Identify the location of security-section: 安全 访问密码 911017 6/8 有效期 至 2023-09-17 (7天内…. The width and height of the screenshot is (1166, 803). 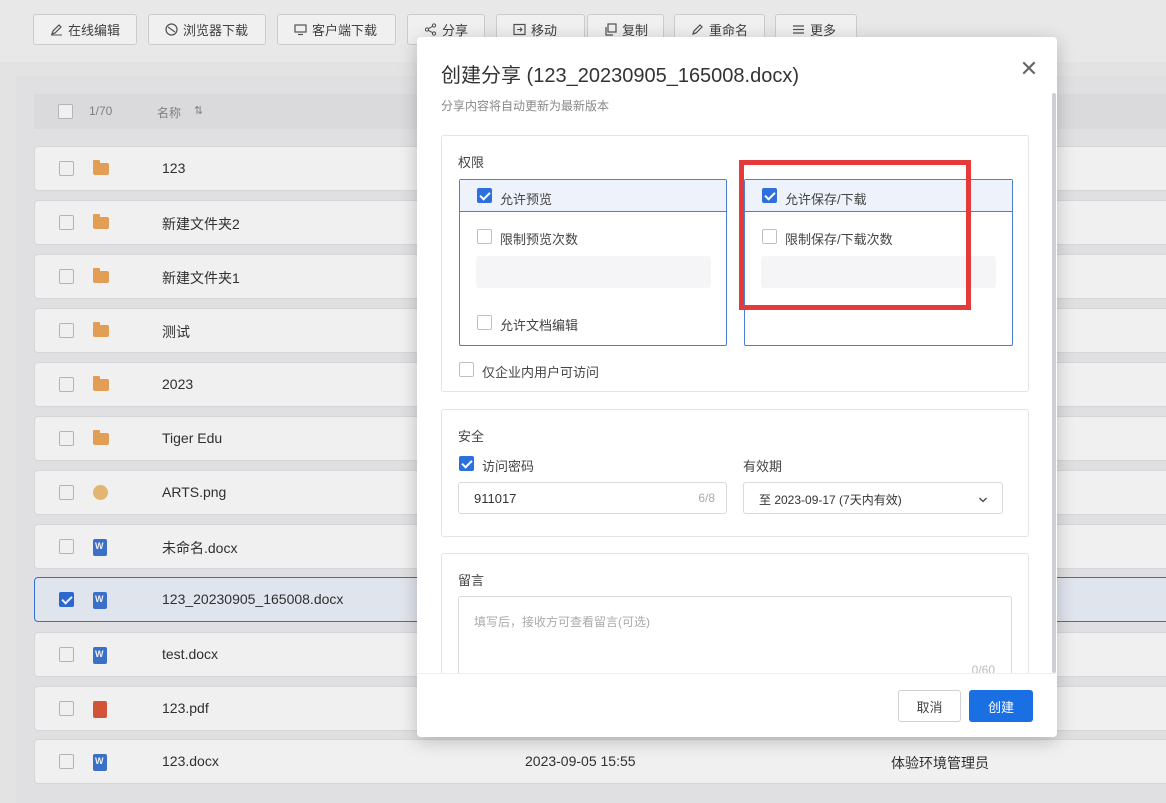
(735, 473).